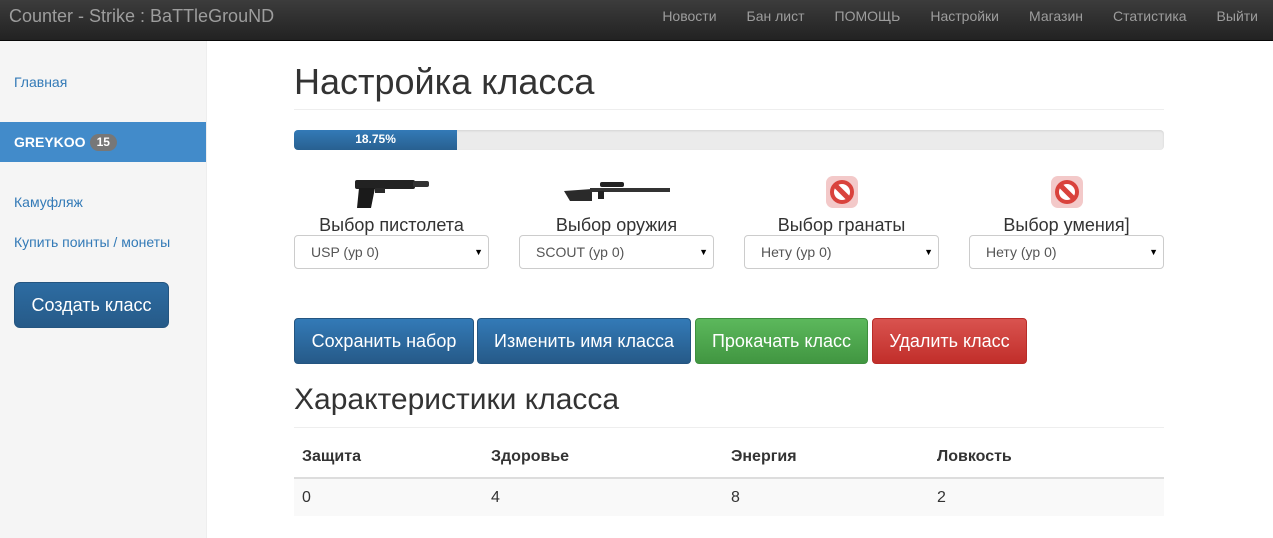 The height and width of the screenshot is (538, 1273). I want to click on pistol-select: USP (ур 0) ▼, so click(391, 252).